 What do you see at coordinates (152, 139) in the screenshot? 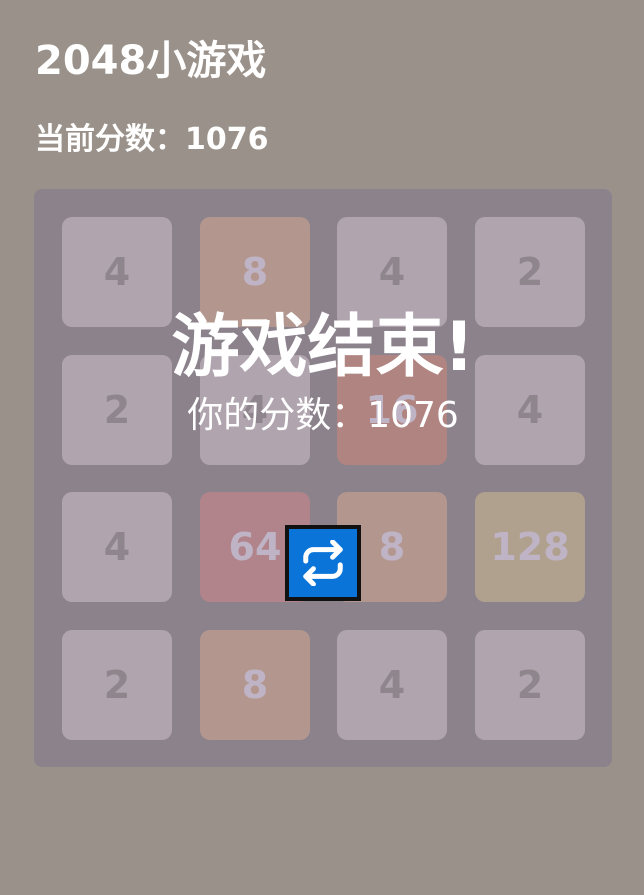
I see `current-score: 当前分数：1076` at bounding box center [152, 139].